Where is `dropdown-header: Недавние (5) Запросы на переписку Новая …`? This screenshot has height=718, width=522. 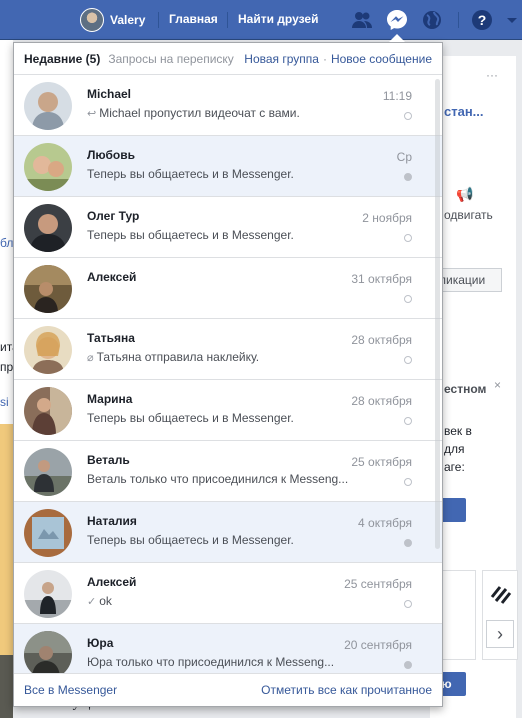 dropdown-header: Недавние (5) Запросы на переписку Новая … is located at coordinates (228, 59).